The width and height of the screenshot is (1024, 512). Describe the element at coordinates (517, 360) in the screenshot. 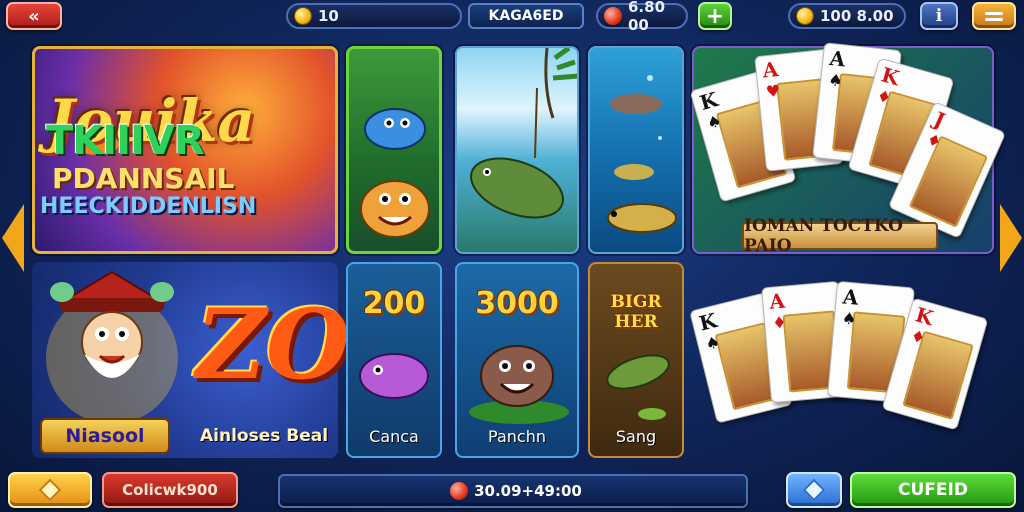

I see `mini-game-tile-2: 3000 Panchn` at that location.